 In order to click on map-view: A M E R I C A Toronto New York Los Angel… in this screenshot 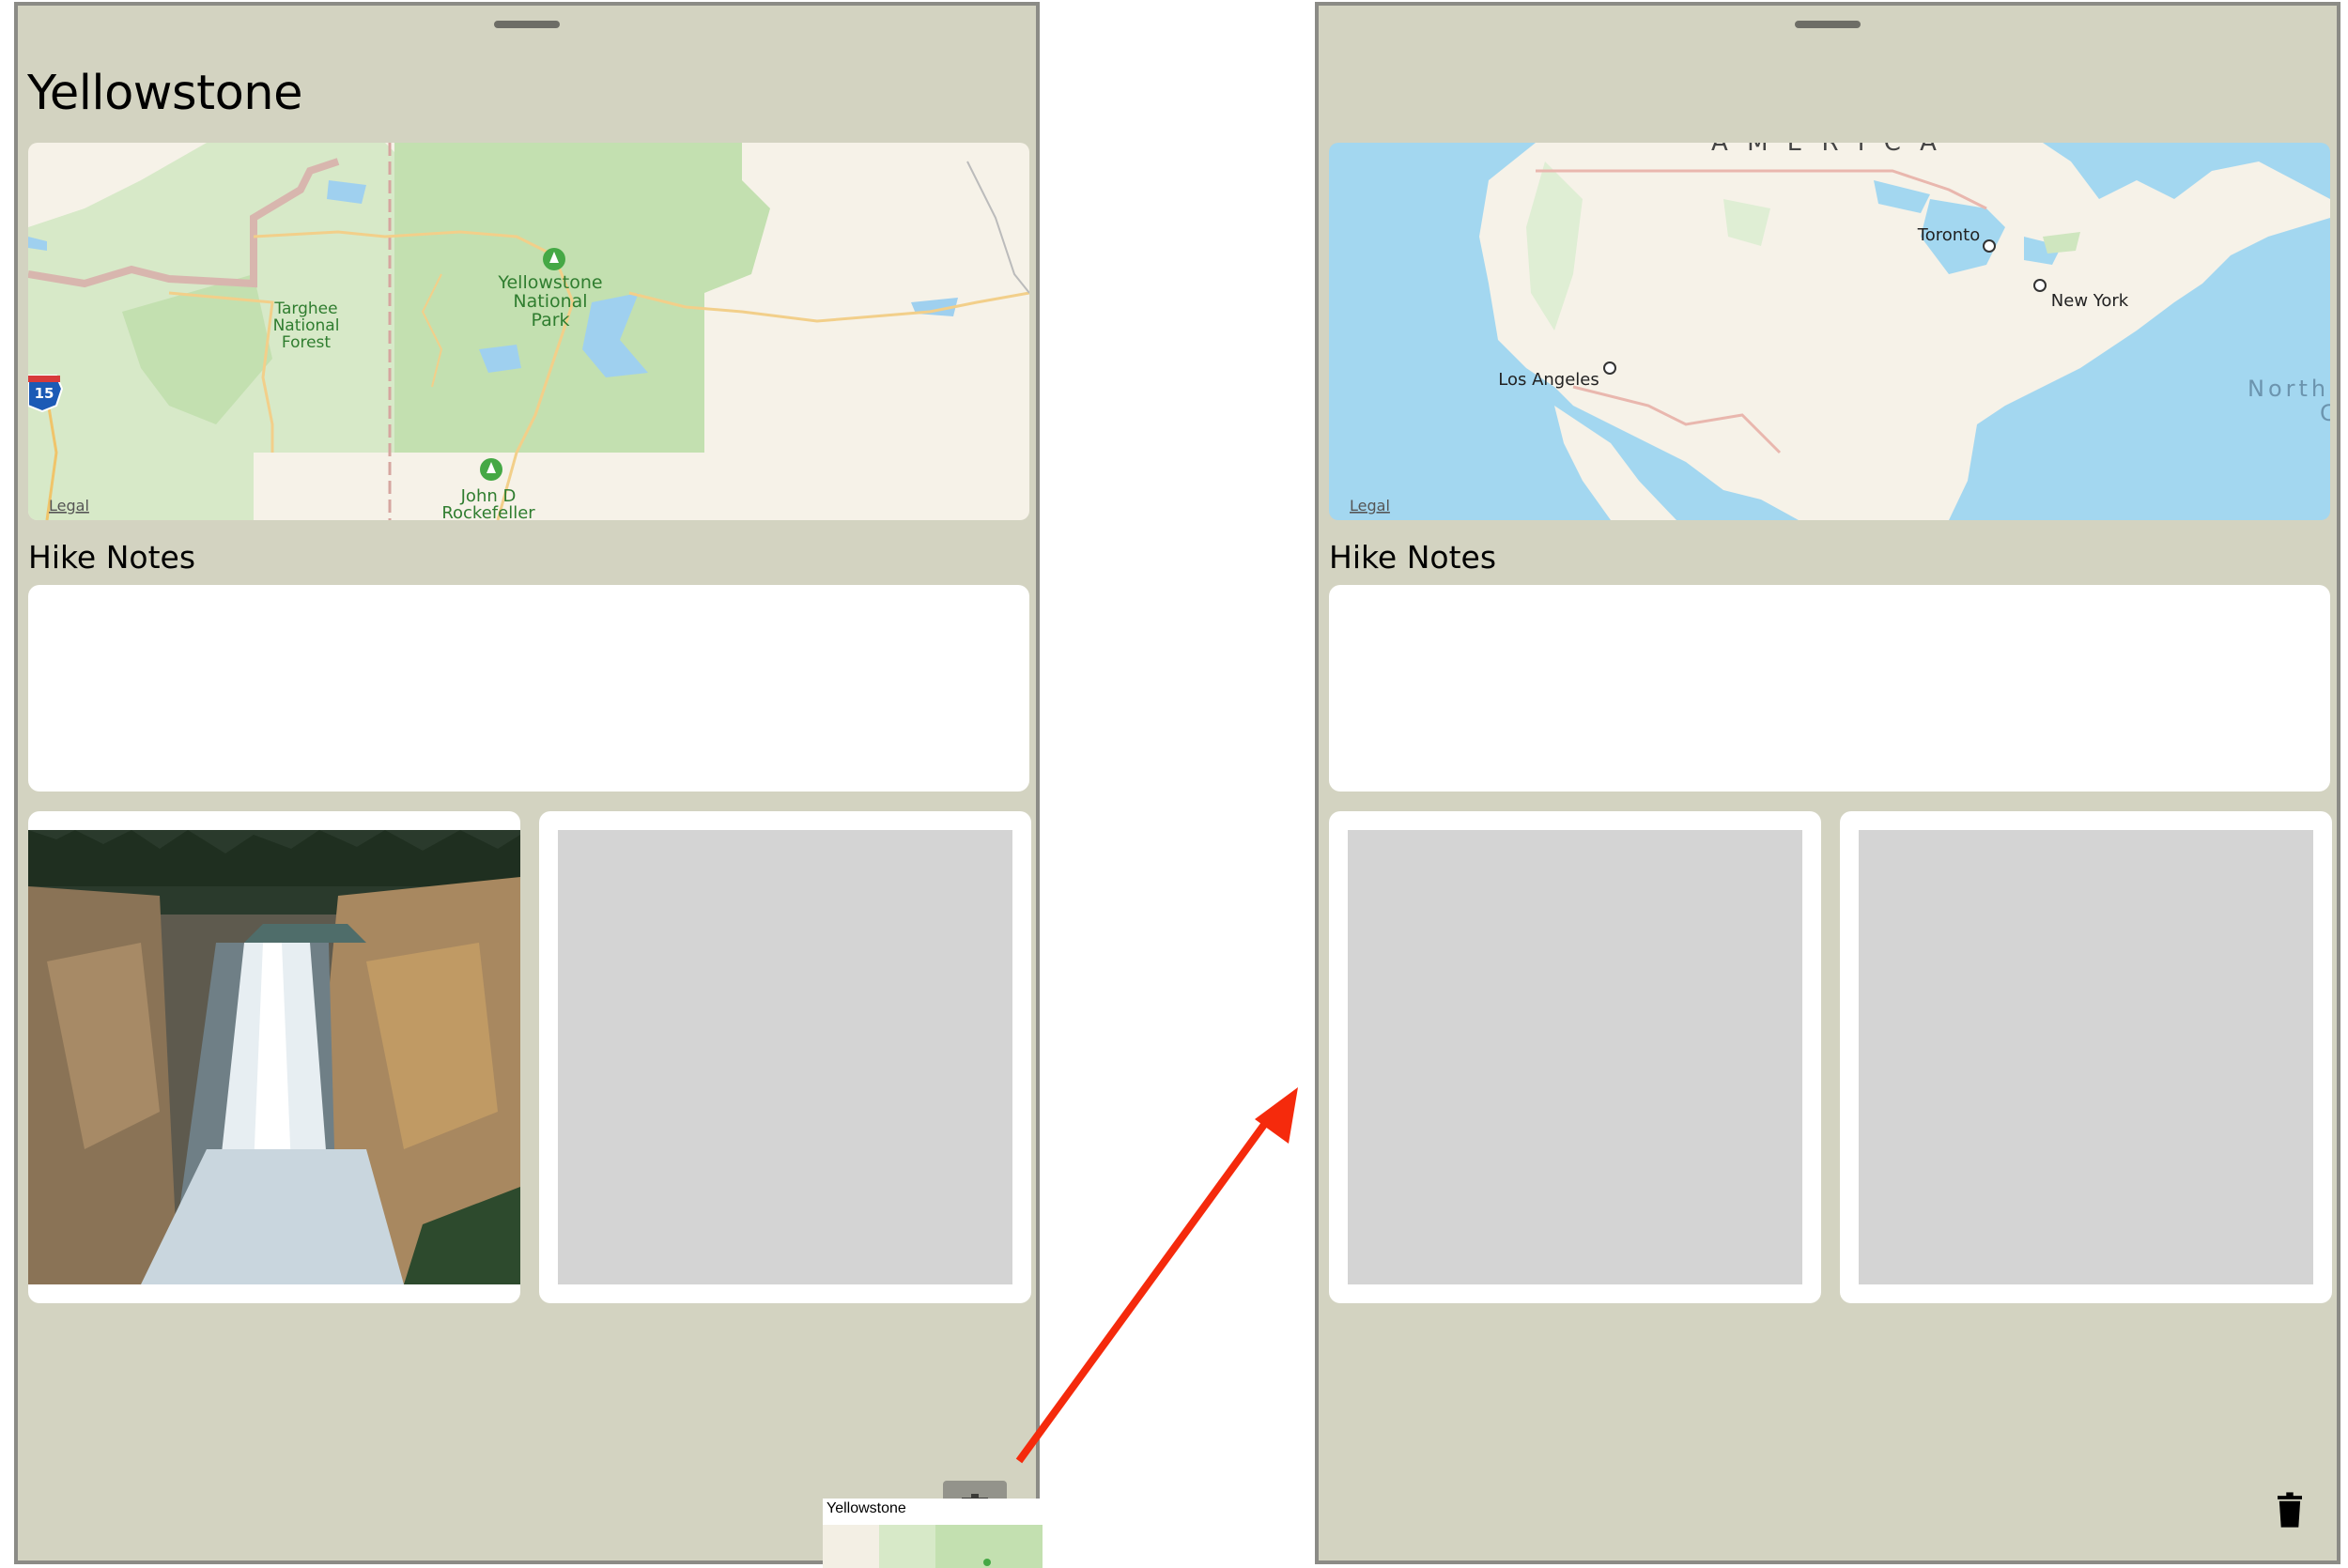, I will do `click(1830, 332)`.